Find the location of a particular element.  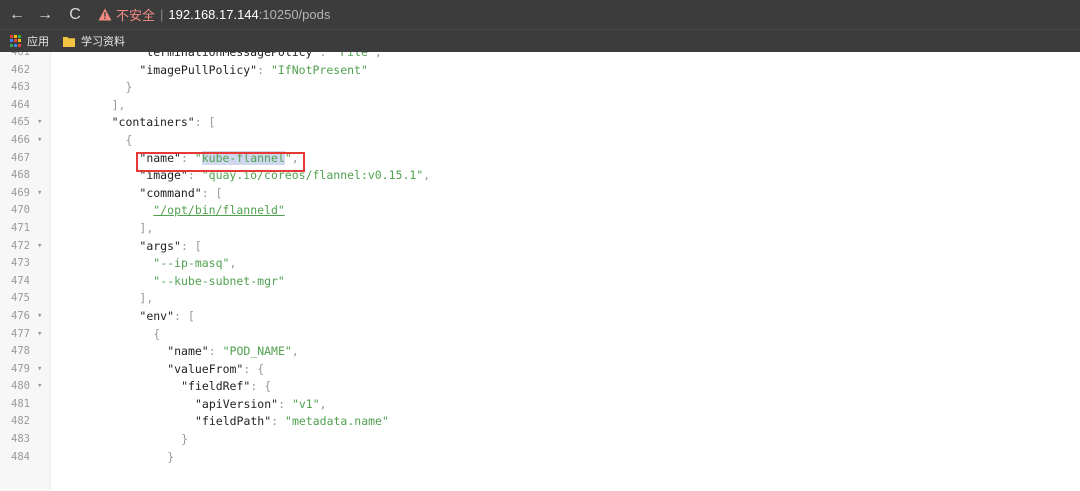

address-path: :10250/pods is located at coordinates (294, 14).